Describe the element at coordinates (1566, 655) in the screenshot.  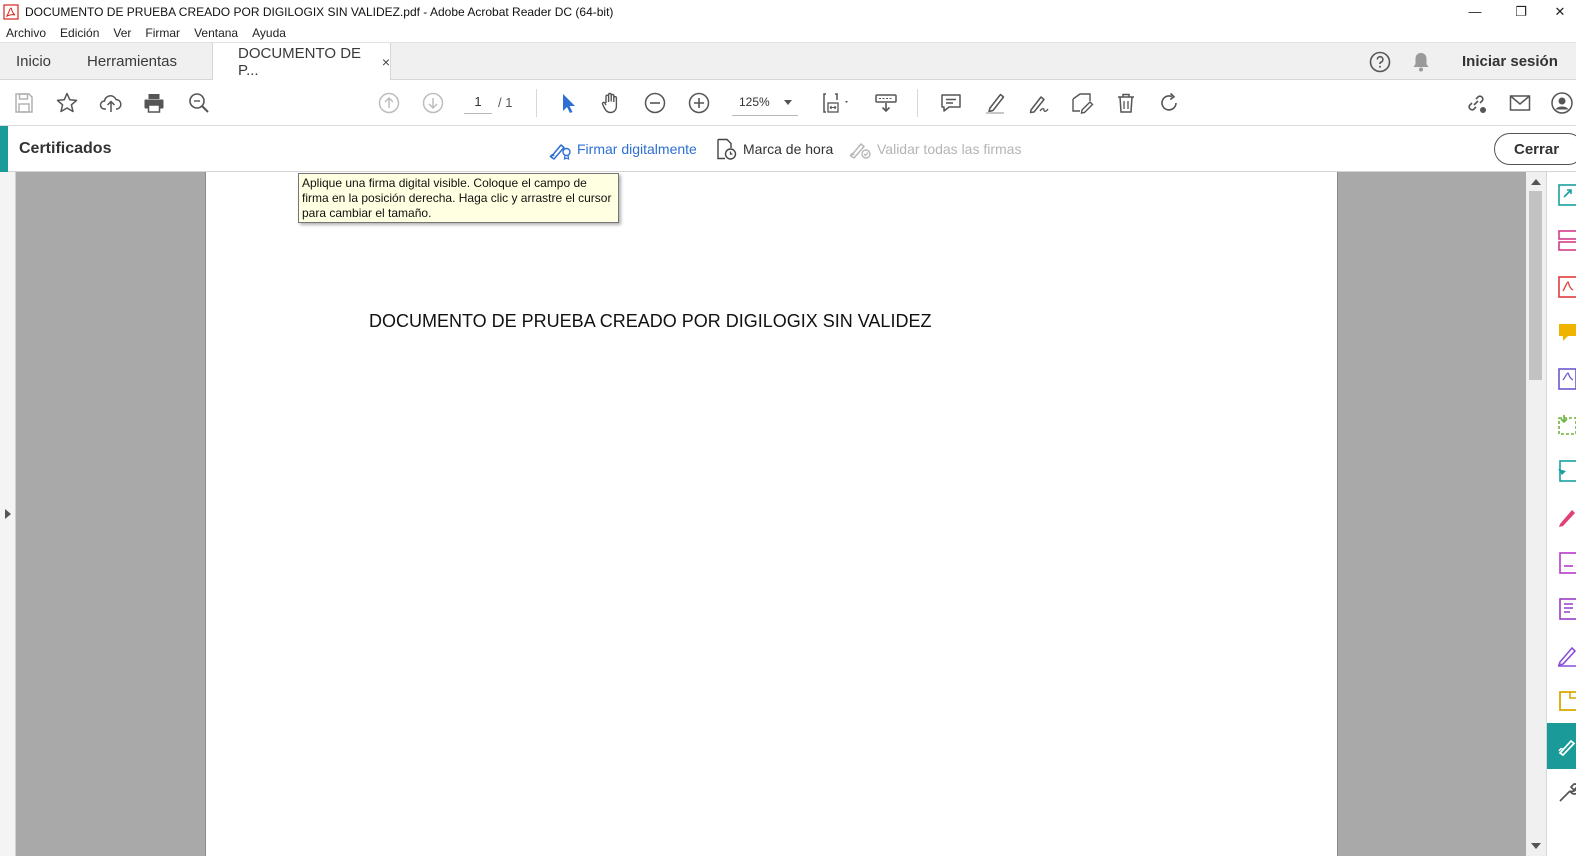
I see `request-signature-tool` at that location.